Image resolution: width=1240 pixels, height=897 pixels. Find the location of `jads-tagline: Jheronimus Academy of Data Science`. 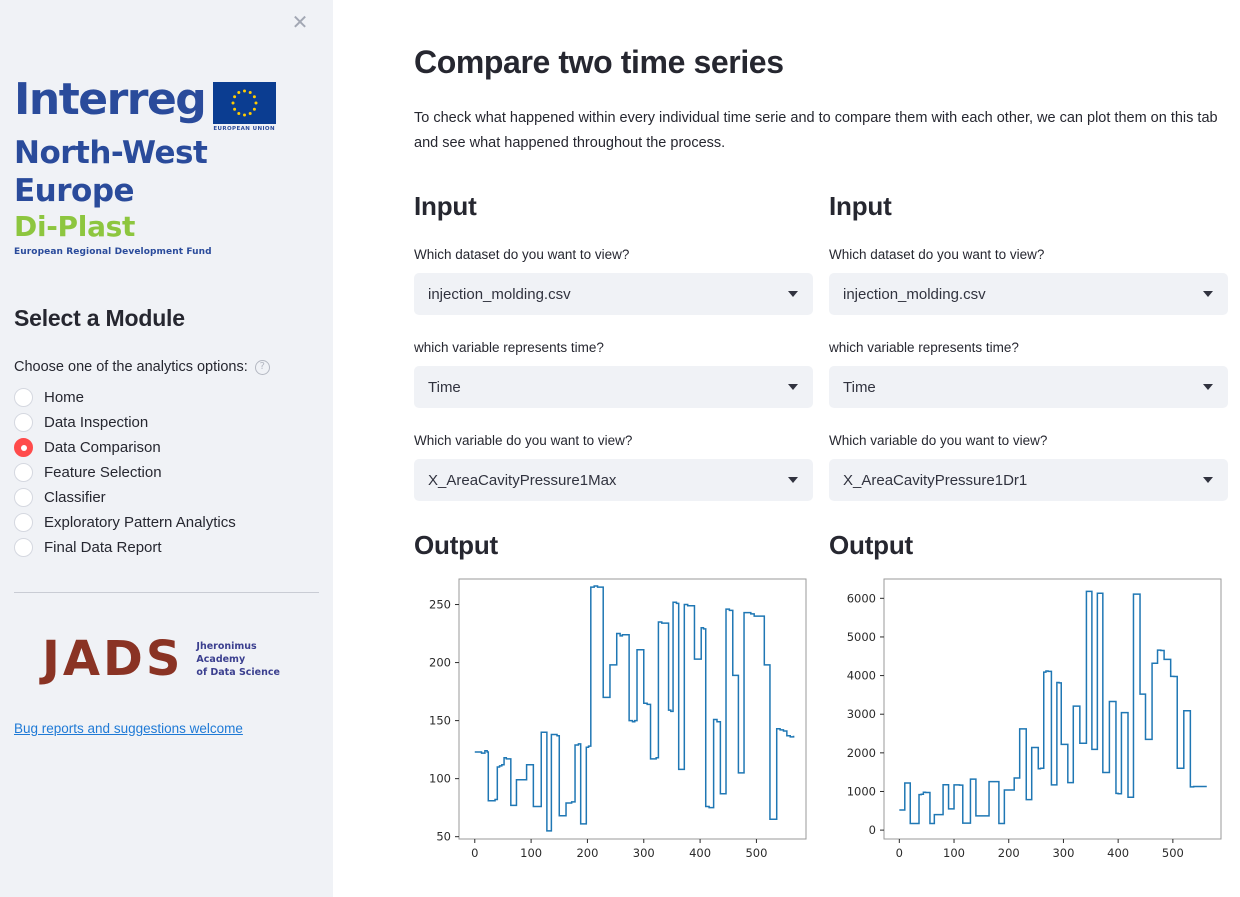

jads-tagline: Jheronimus Academy of Data Science is located at coordinates (238, 659).